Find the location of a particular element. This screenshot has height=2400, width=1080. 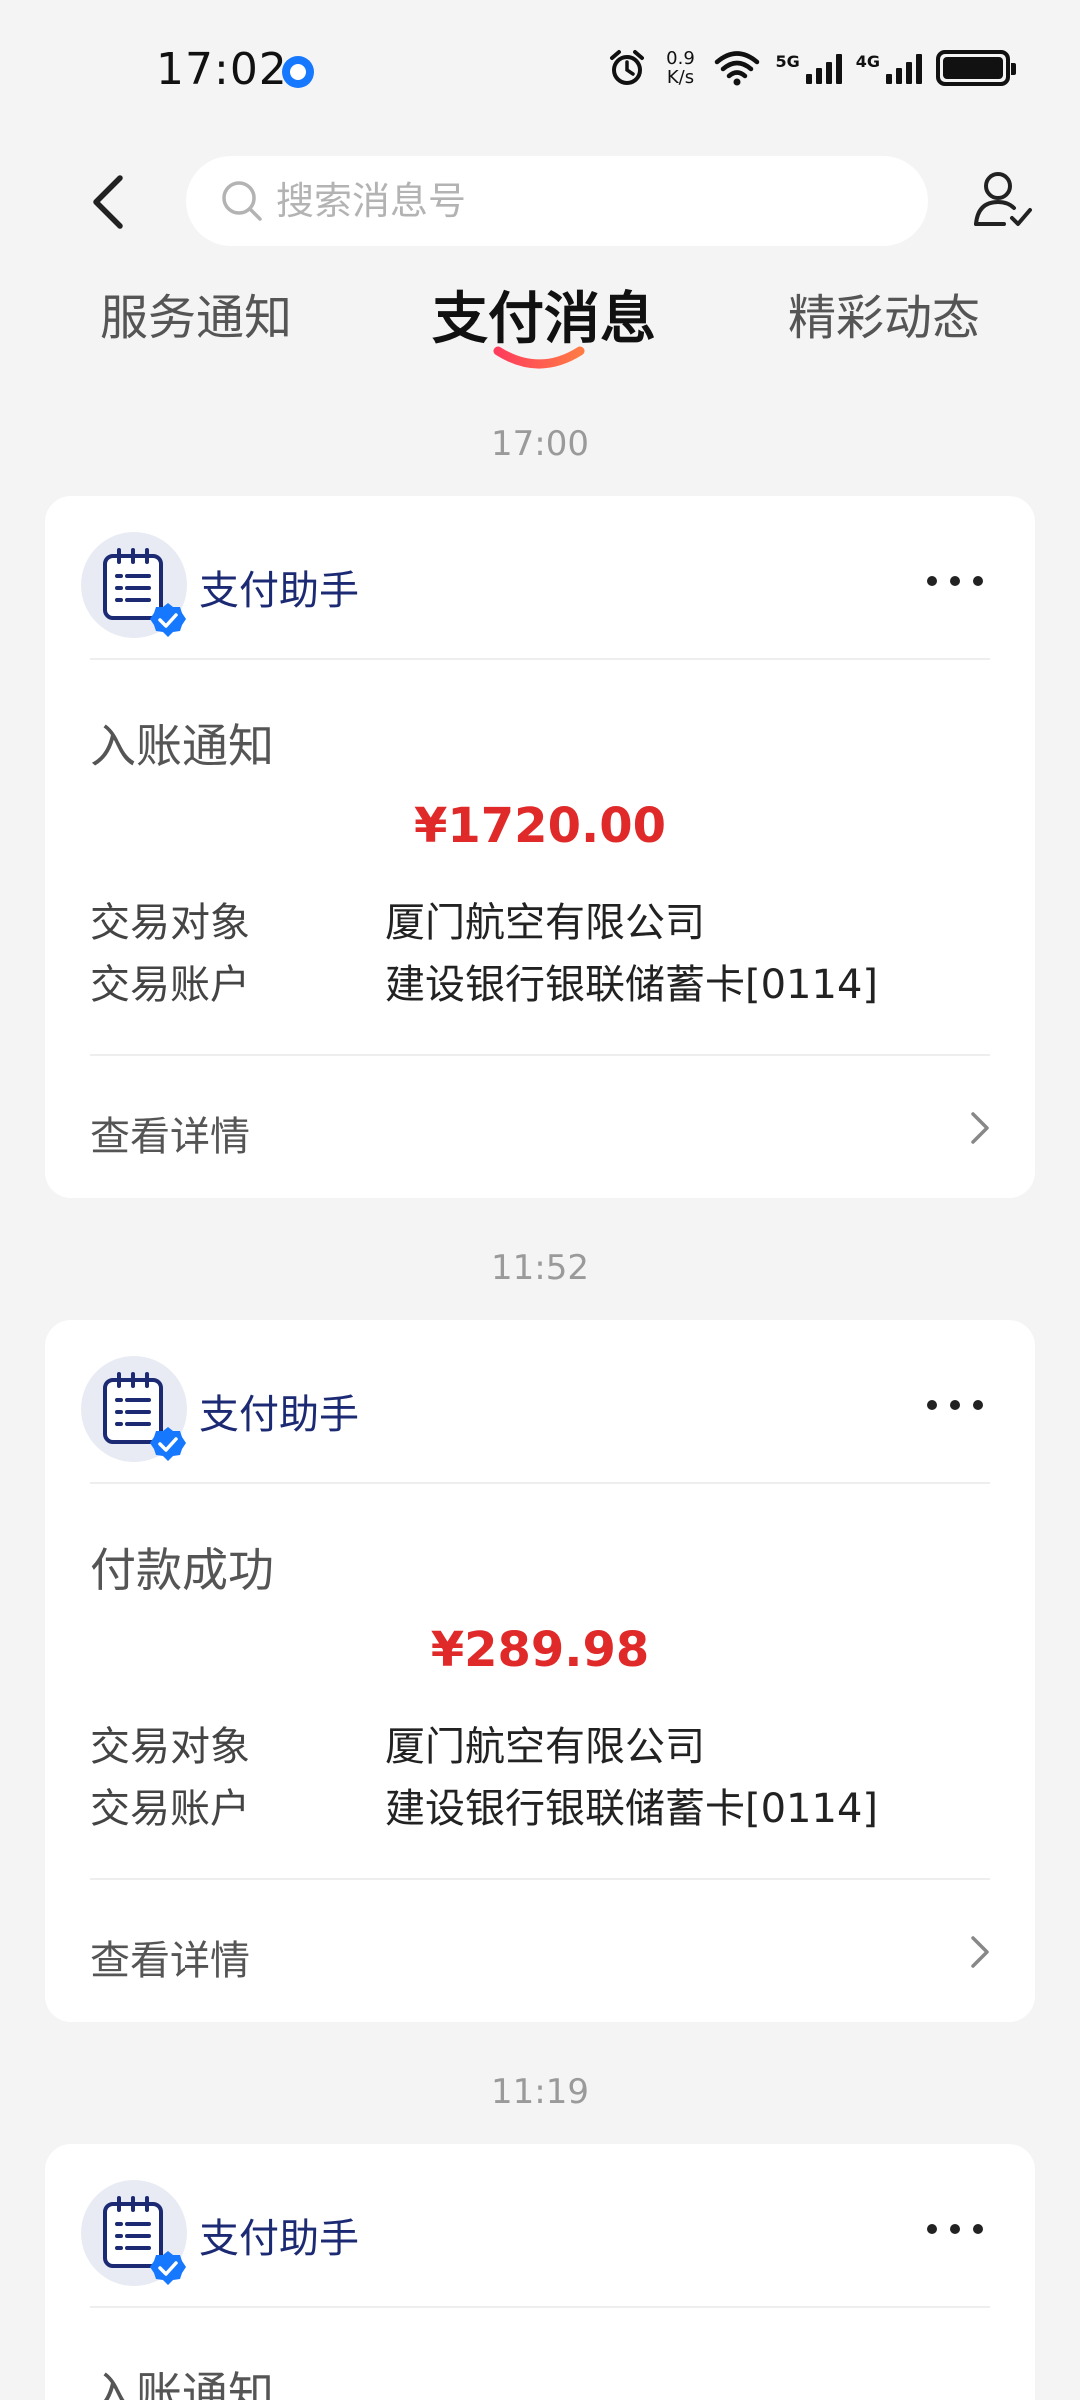

app-notification-icon is located at coordinates (298, 72).